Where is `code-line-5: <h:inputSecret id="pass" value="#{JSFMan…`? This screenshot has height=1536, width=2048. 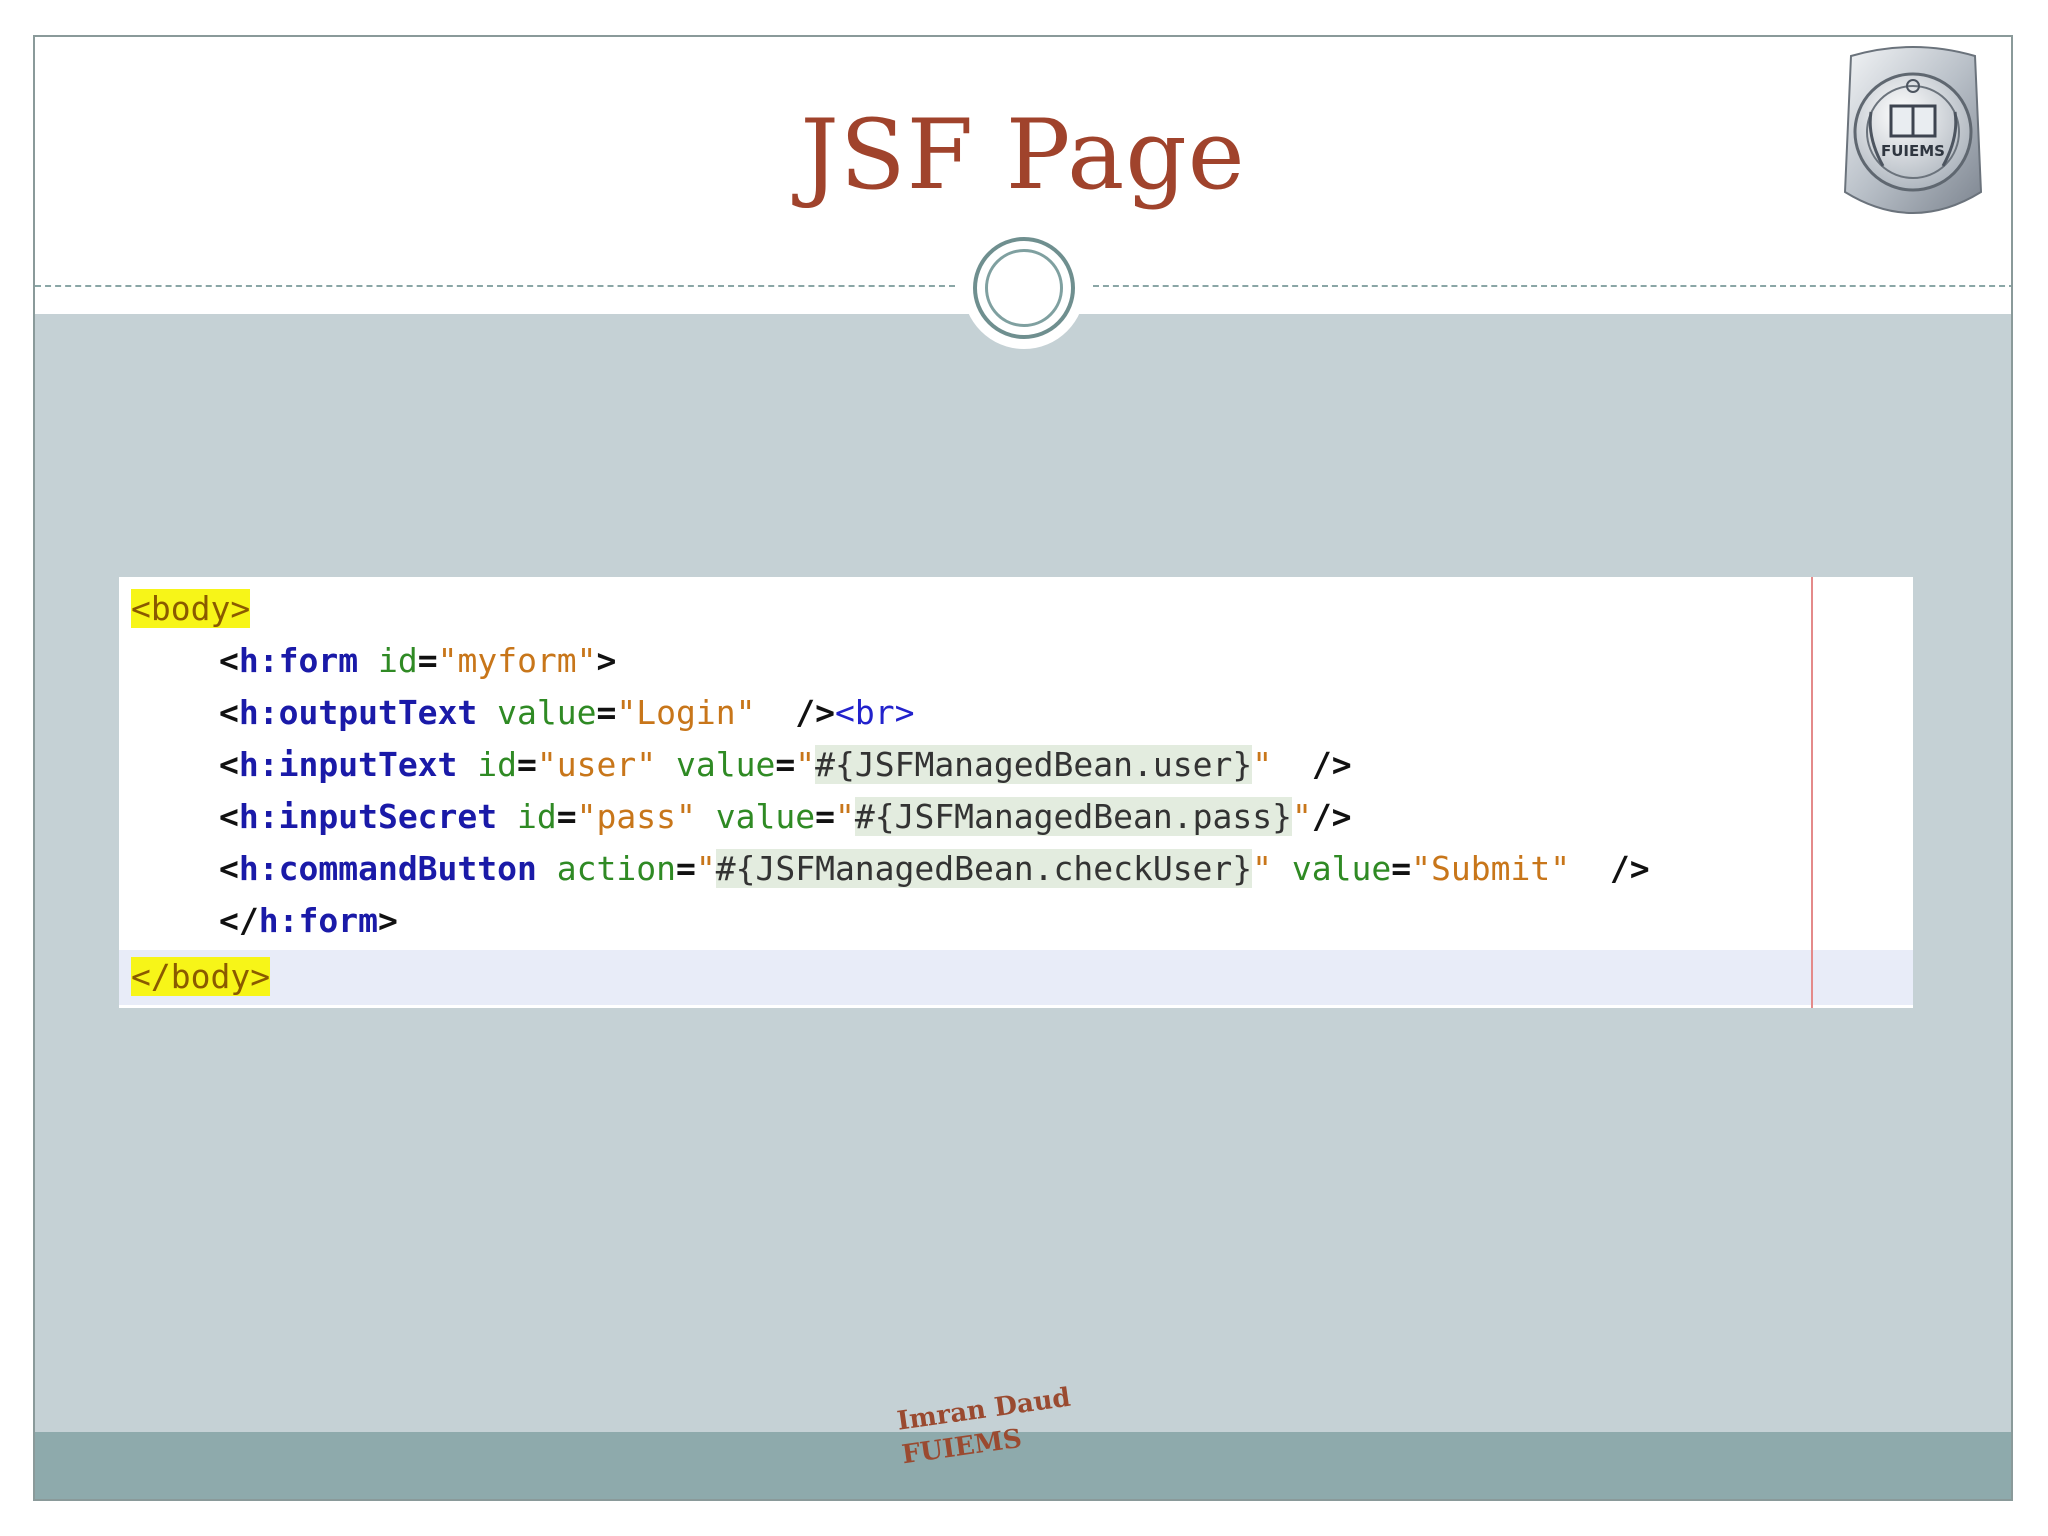 code-line-5: <h:inputSecret id="pass" value="#{JSFMan… is located at coordinates (785, 817).